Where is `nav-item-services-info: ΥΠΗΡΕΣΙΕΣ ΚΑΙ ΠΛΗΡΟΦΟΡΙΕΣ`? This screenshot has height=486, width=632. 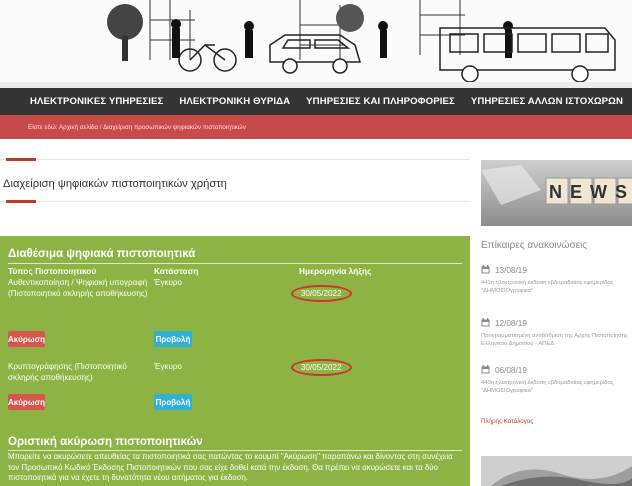 nav-item-services-info: ΥΠΗΡΕΣΙΕΣ ΚΑΙ ΠΛΗΡΟΦΟΡΙΕΣ is located at coordinates (380, 101).